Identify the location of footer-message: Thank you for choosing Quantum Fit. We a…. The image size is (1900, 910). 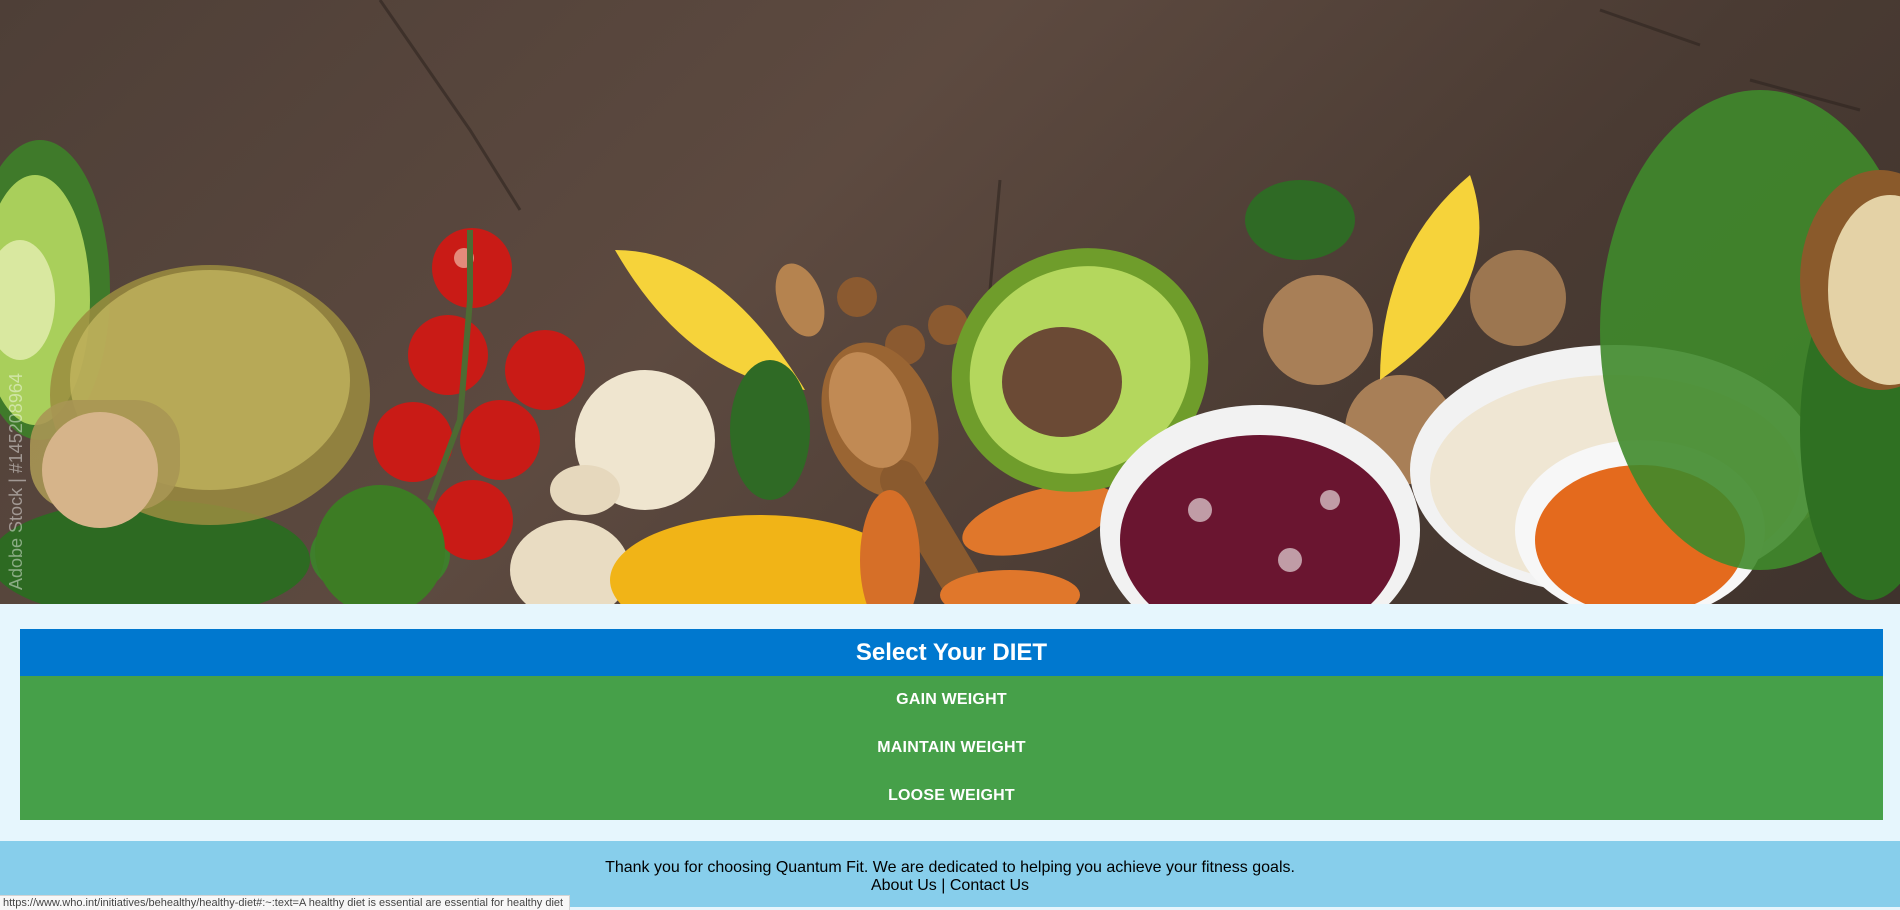
(950, 867).